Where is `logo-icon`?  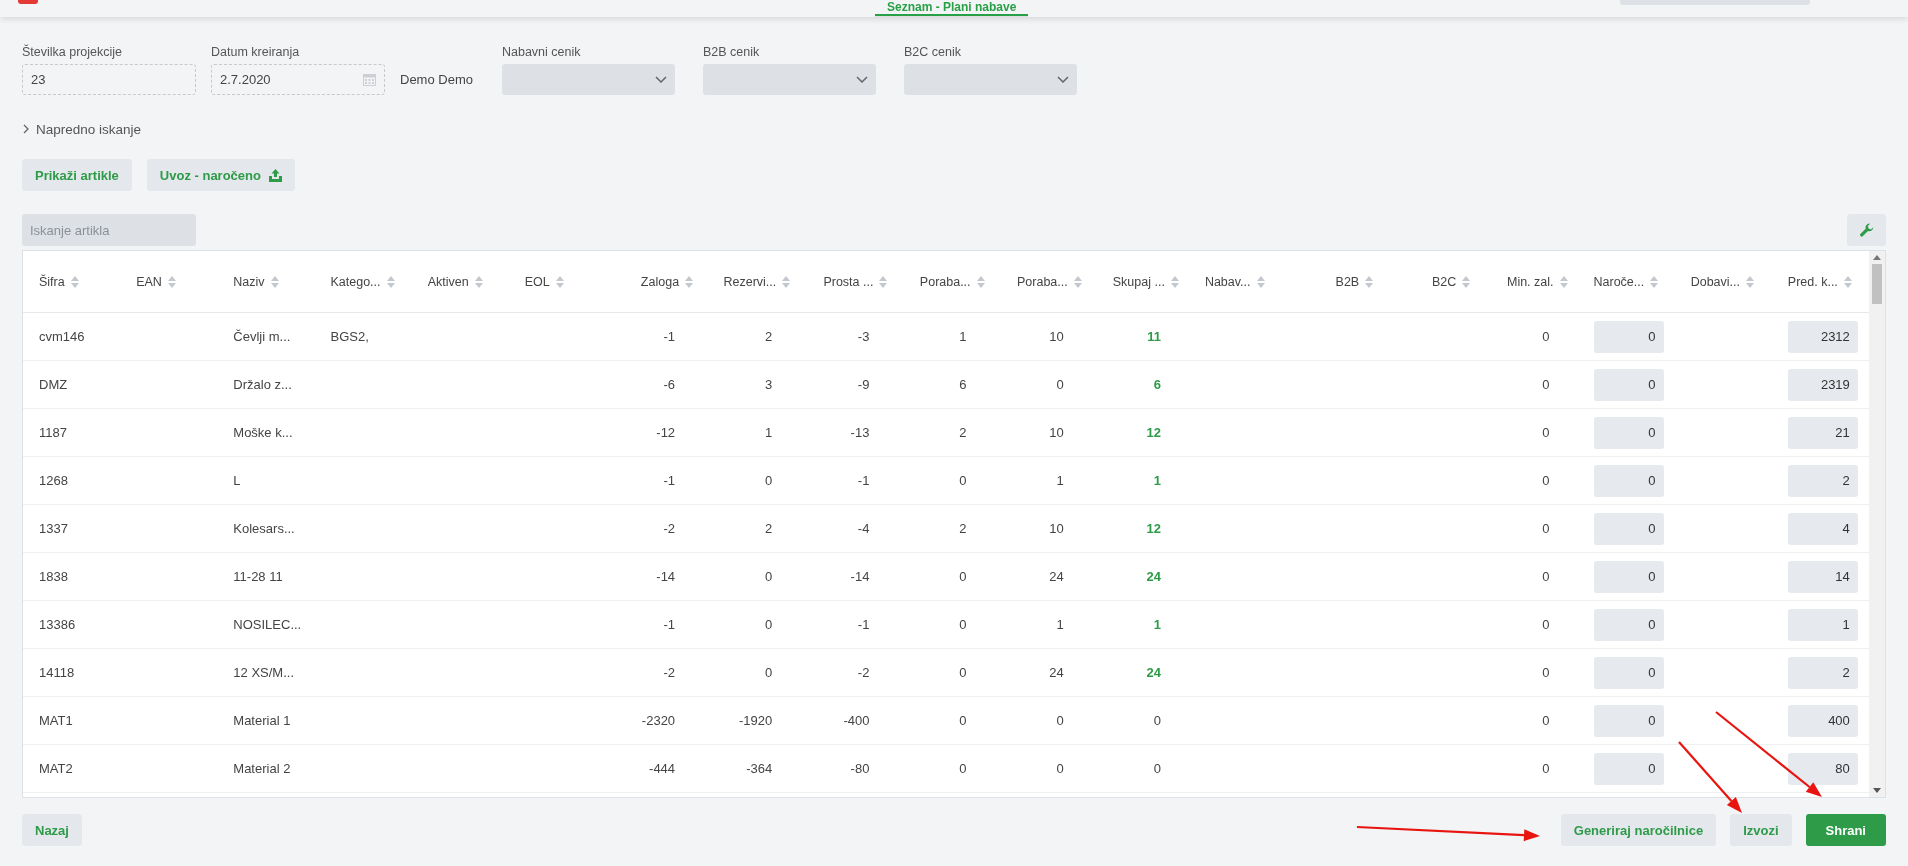 logo-icon is located at coordinates (28, 2).